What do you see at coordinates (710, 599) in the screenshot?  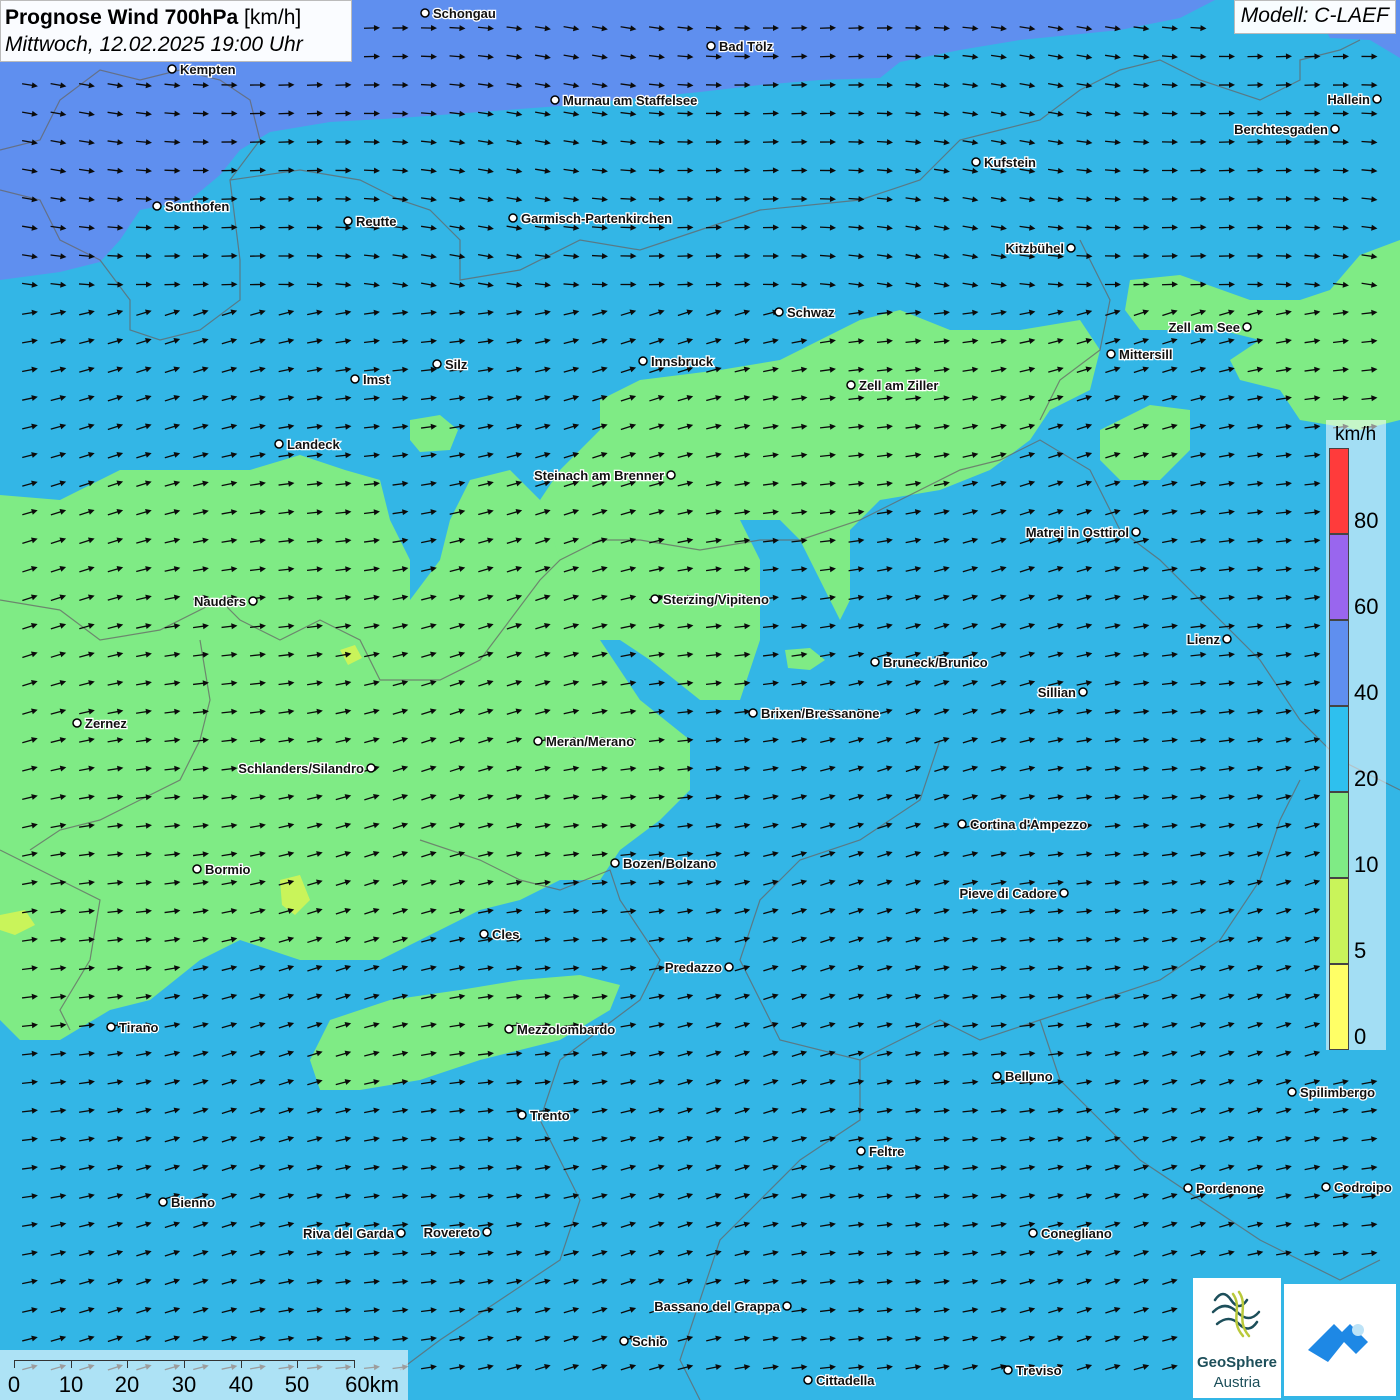 I see `city-marker: Sterzing/Vipiteno` at bounding box center [710, 599].